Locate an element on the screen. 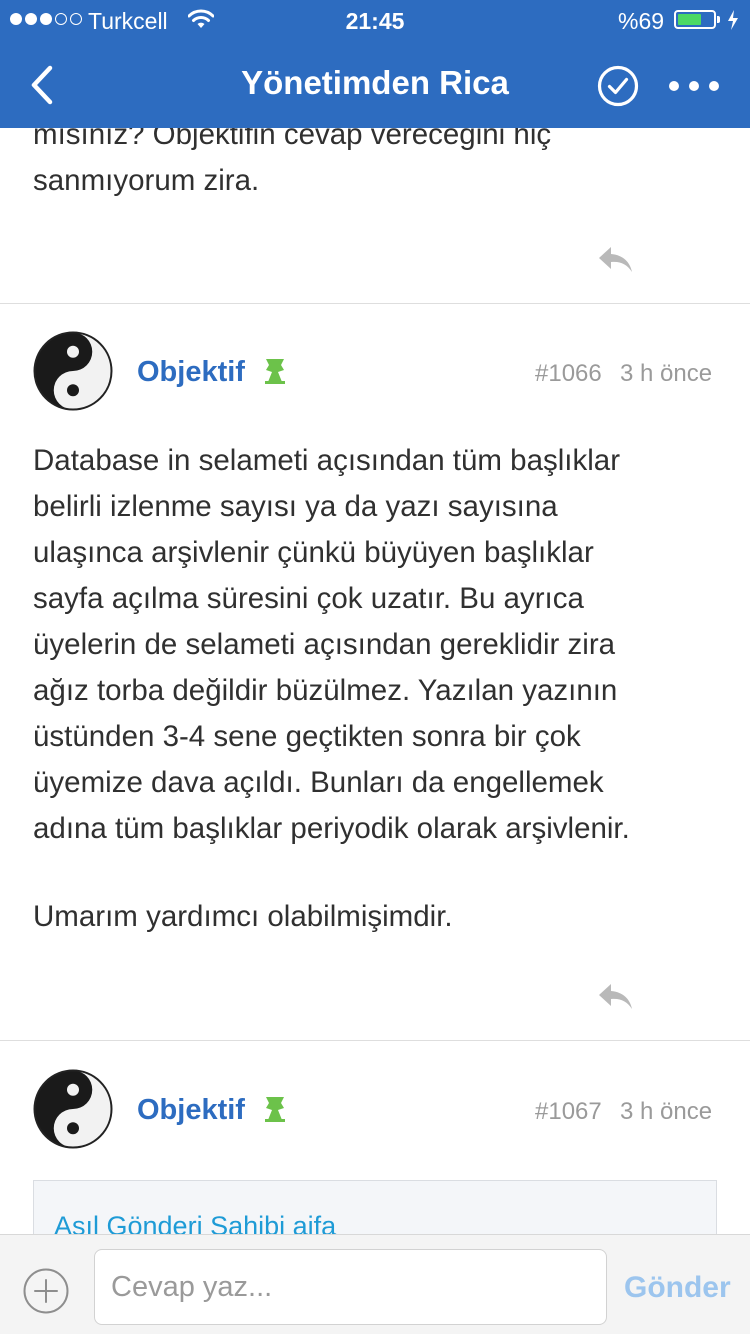 The image size is (750, 1334). reply-bar: Gönder is located at coordinates (375, 1284).